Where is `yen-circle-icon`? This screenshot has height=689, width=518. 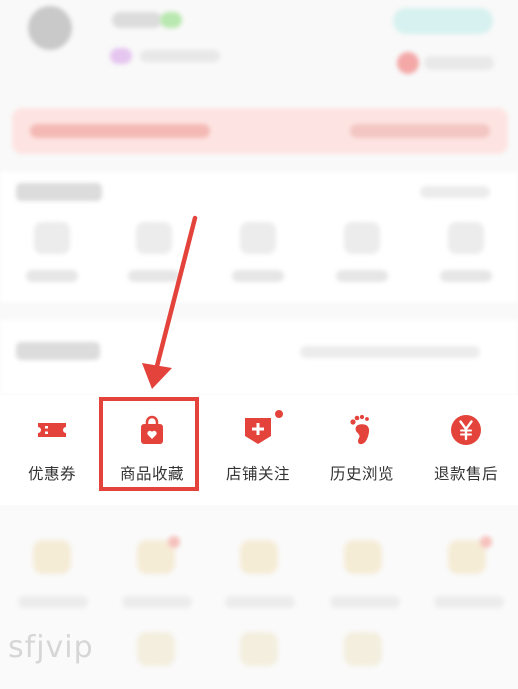
yen-circle-icon is located at coordinates (466, 430).